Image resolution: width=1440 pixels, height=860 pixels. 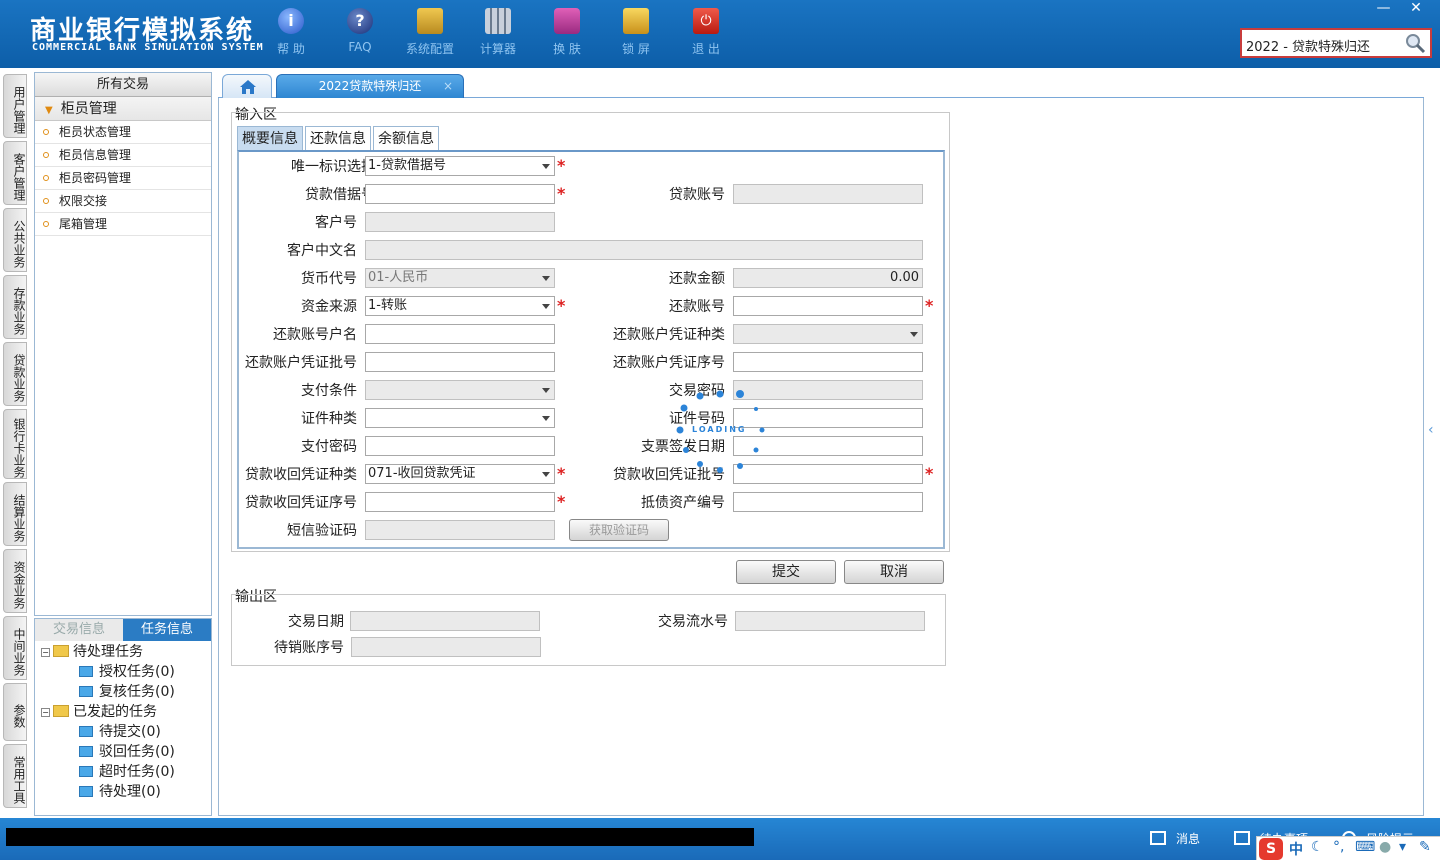 What do you see at coordinates (92, 652) in the screenshot?
I see `tree-node-pending: − 待处理任务` at bounding box center [92, 652].